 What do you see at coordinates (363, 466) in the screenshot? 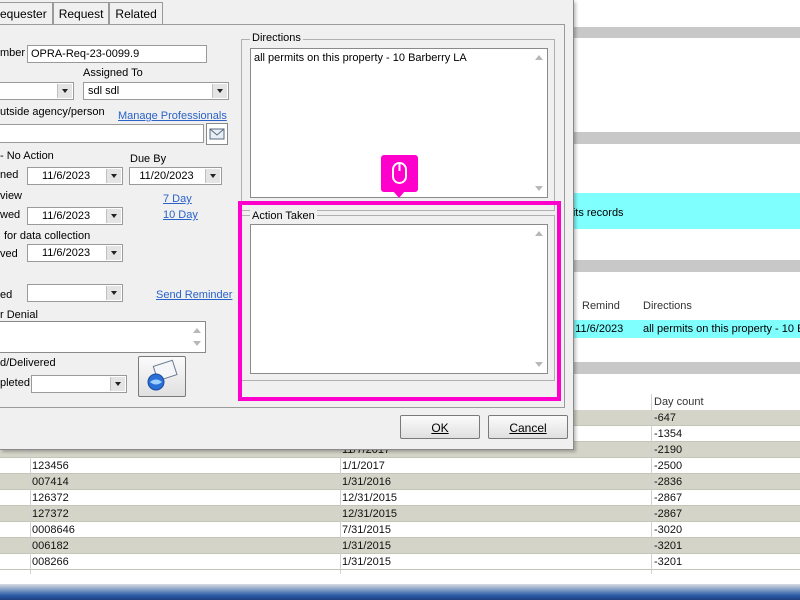
I see `table-cell: 1/1/2017` at bounding box center [363, 466].